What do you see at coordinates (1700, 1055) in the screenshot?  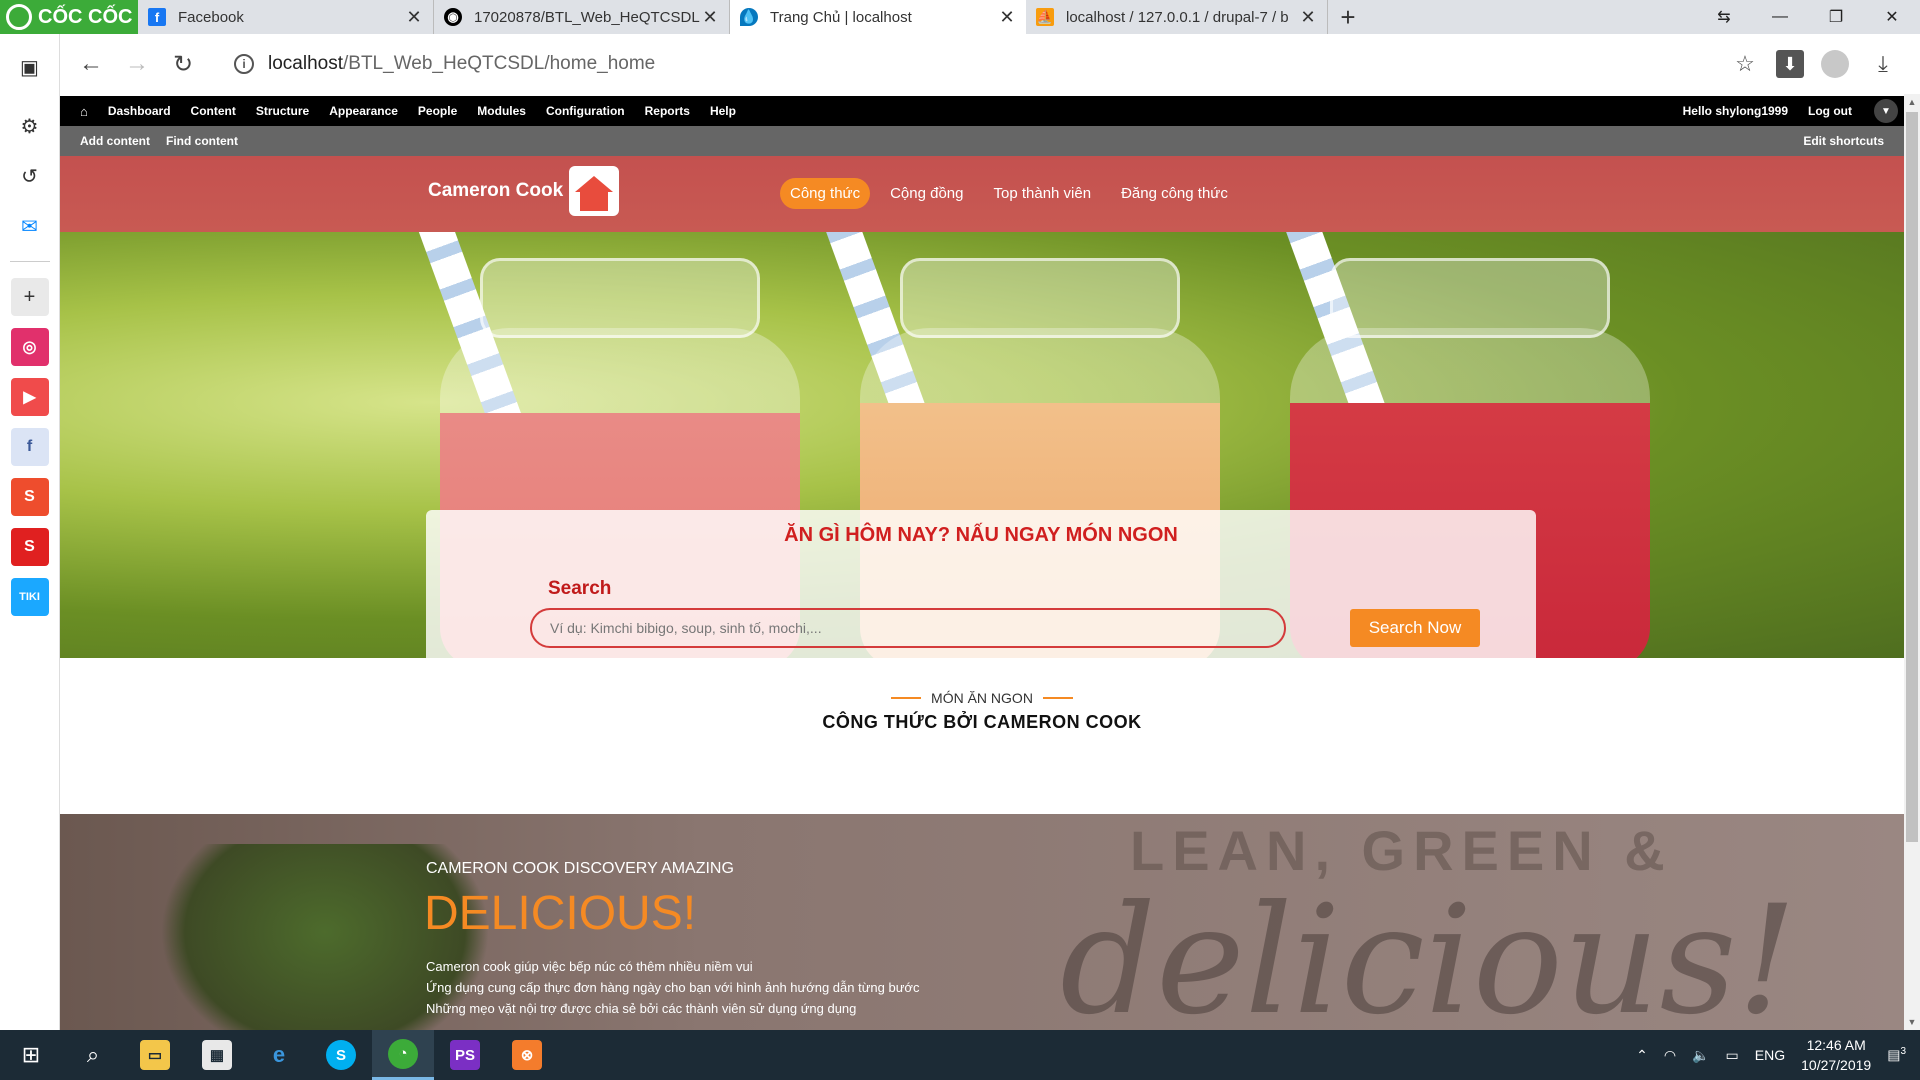 I see `volume-icon: 🔈` at bounding box center [1700, 1055].